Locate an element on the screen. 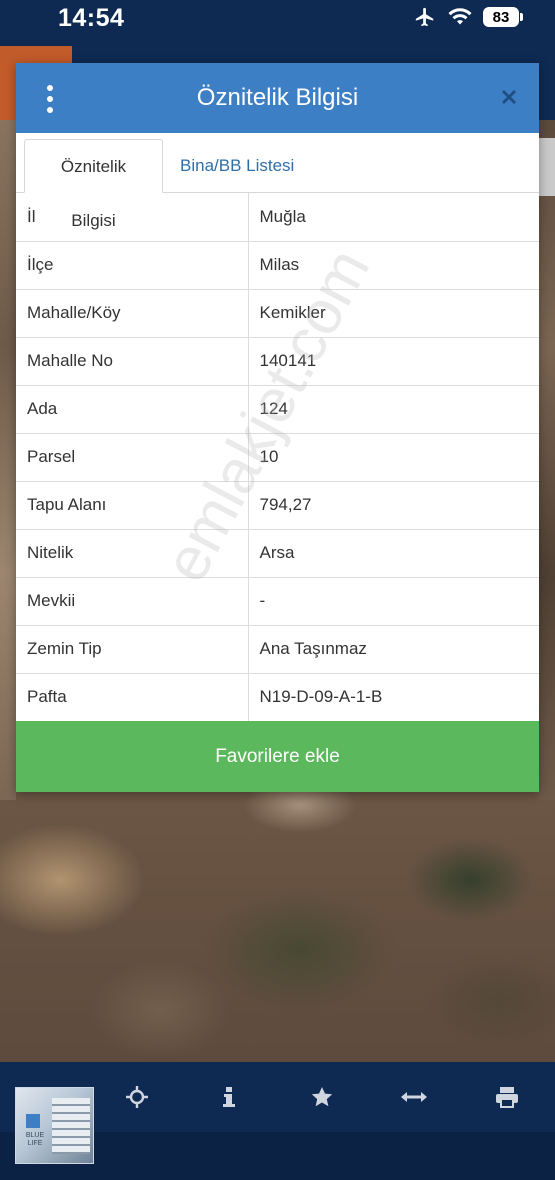 The height and width of the screenshot is (1180, 555). status-icons: 83 is located at coordinates (468, 17).